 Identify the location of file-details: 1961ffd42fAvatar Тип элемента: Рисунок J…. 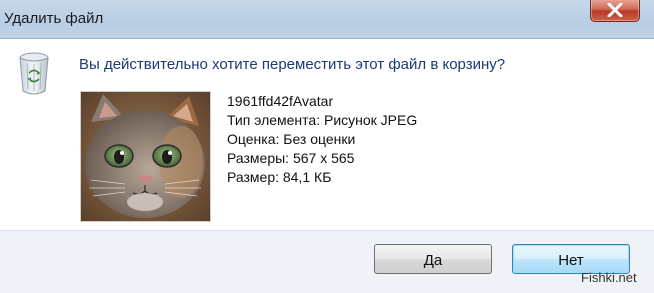
(322, 139).